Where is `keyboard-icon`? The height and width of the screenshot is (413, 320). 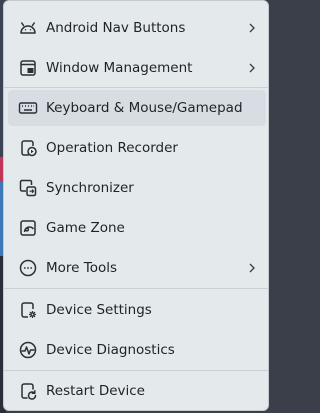 keyboard-icon is located at coordinates (28, 108).